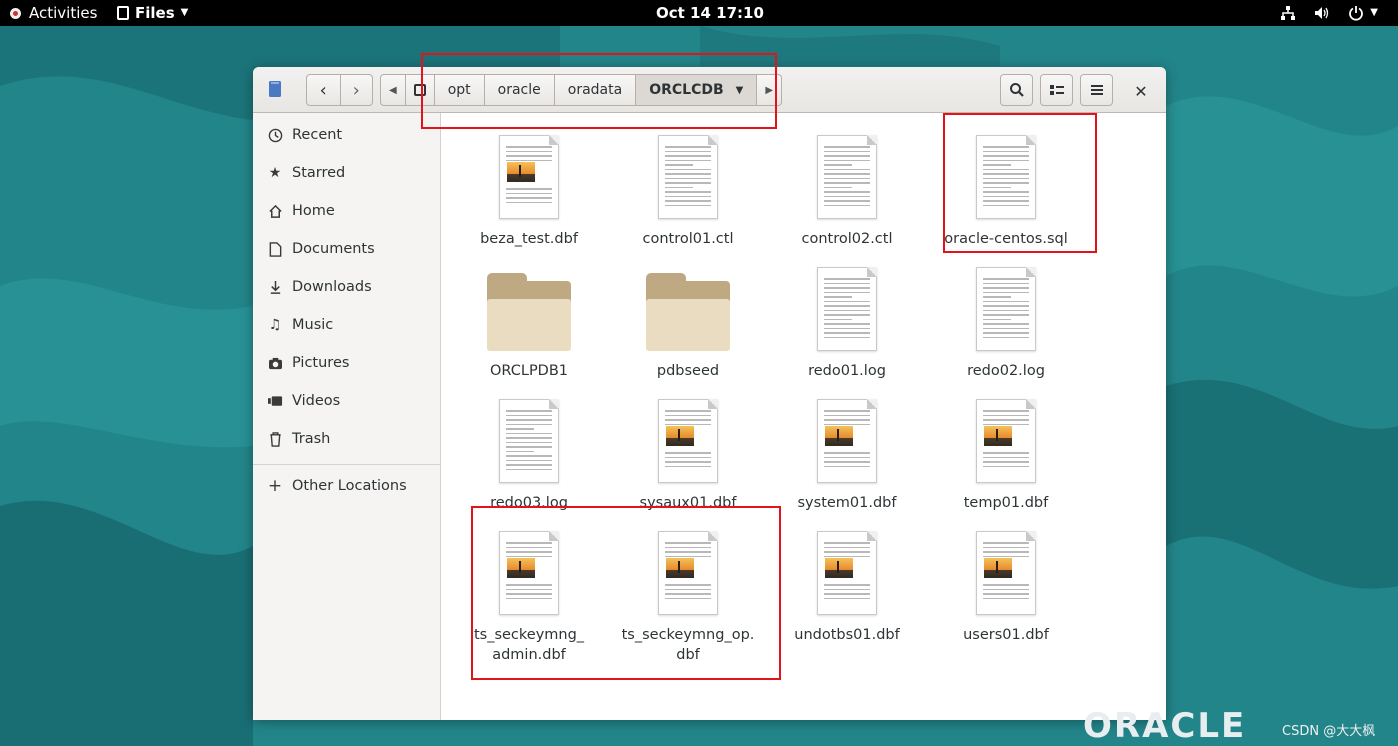  What do you see at coordinates (529, 371) in the screenshot?
I see `file-name-label: ORCLPDB1` at bounding box center [529, 371].